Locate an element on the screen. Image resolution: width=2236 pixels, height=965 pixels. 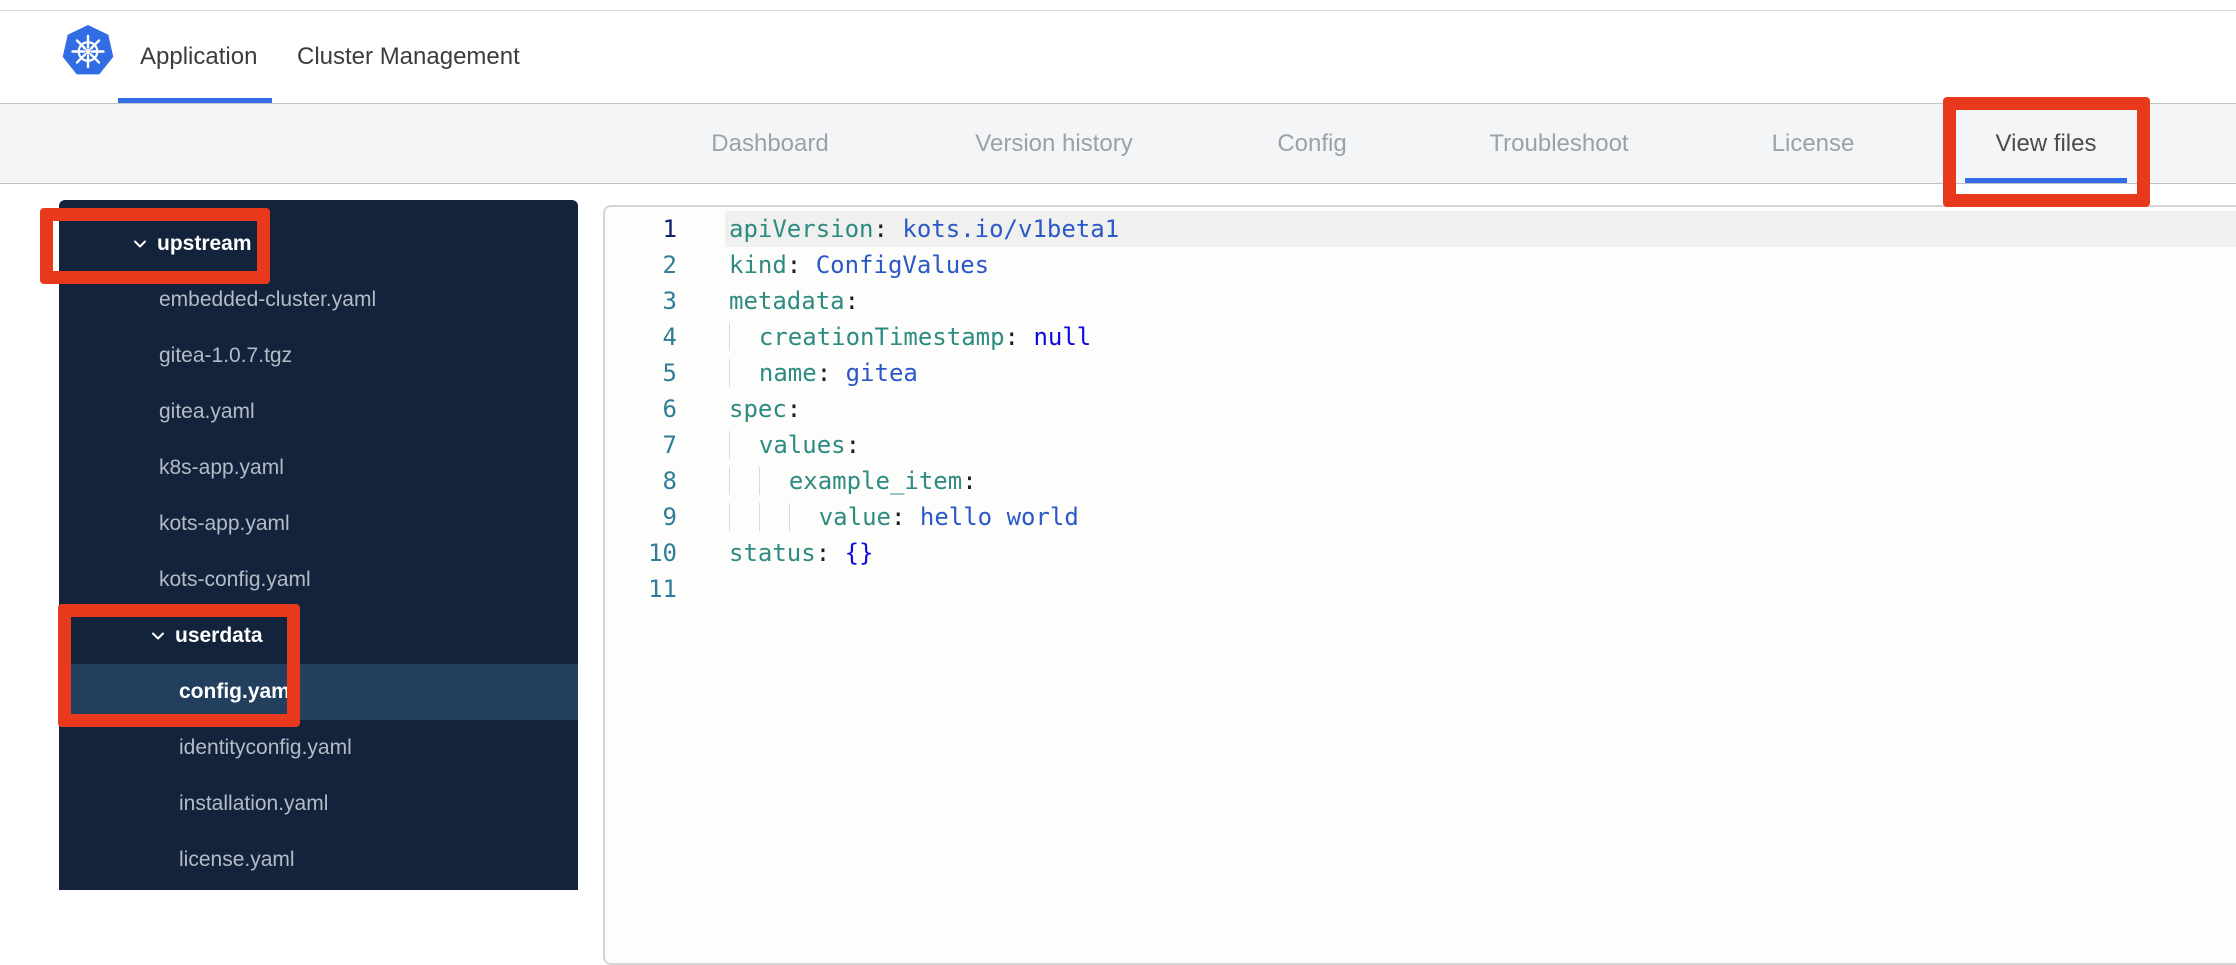
tree-item-label: identityconfig.yaml is located at coordinates (265, 747).